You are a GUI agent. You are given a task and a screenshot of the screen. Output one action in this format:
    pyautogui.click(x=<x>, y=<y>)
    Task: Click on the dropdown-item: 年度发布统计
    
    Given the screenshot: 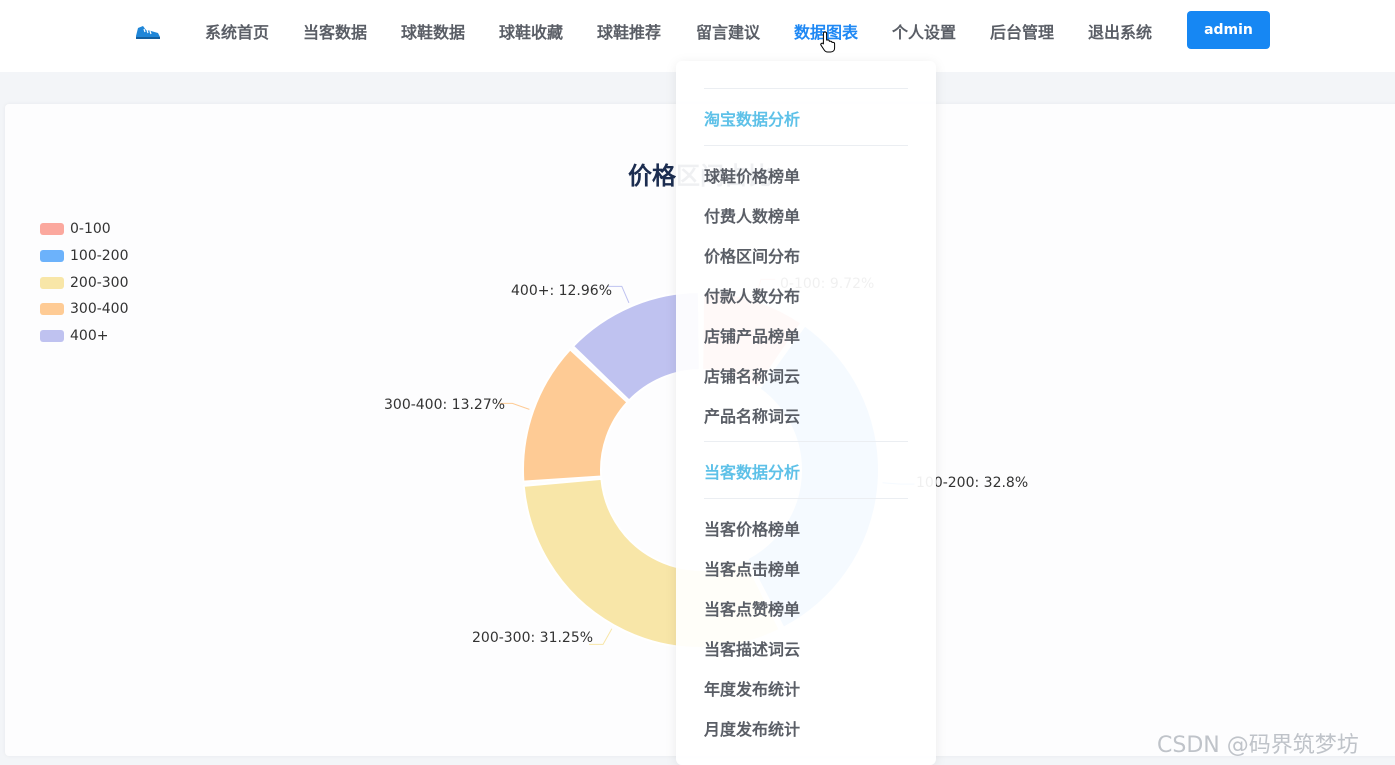 What is the action you would take?
    pyautogui.click(x=752, y=688)
    